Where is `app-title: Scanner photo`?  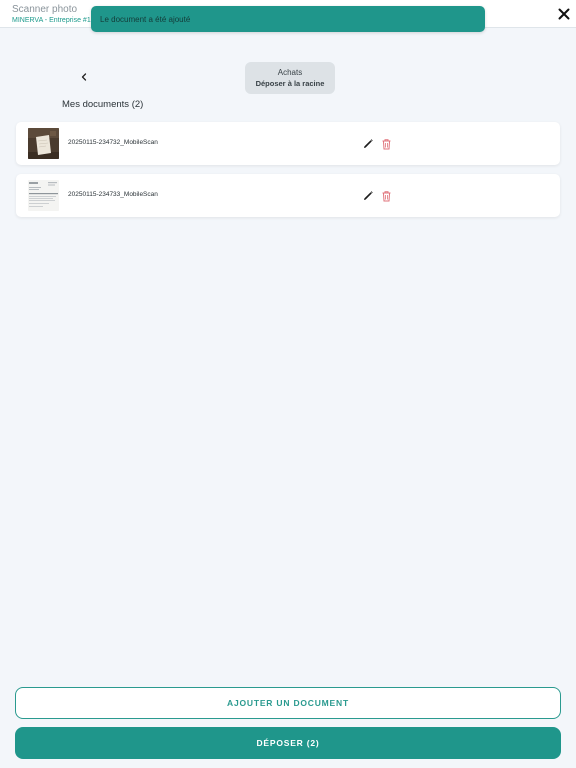
app-title: Scanner photo is located at coordinates (45, 9).